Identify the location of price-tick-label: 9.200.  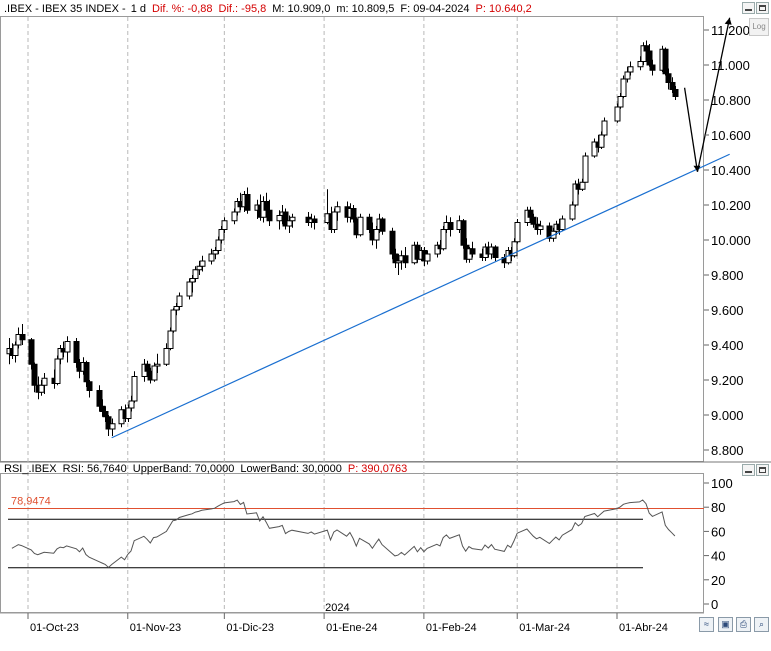
(727, 380).